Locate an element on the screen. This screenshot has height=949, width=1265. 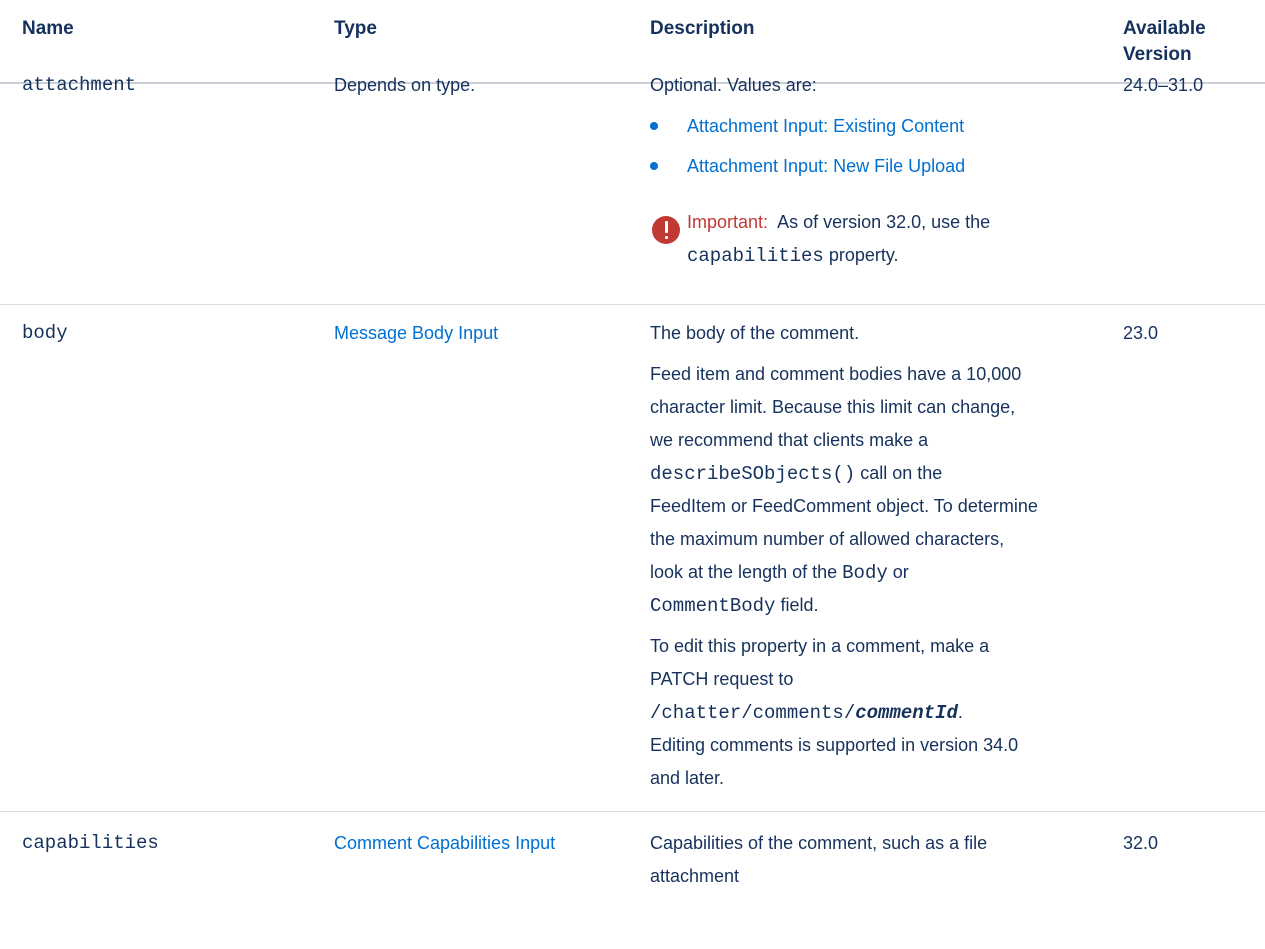
code-comment-body: CommentBody is located at coordinates (713, 606).